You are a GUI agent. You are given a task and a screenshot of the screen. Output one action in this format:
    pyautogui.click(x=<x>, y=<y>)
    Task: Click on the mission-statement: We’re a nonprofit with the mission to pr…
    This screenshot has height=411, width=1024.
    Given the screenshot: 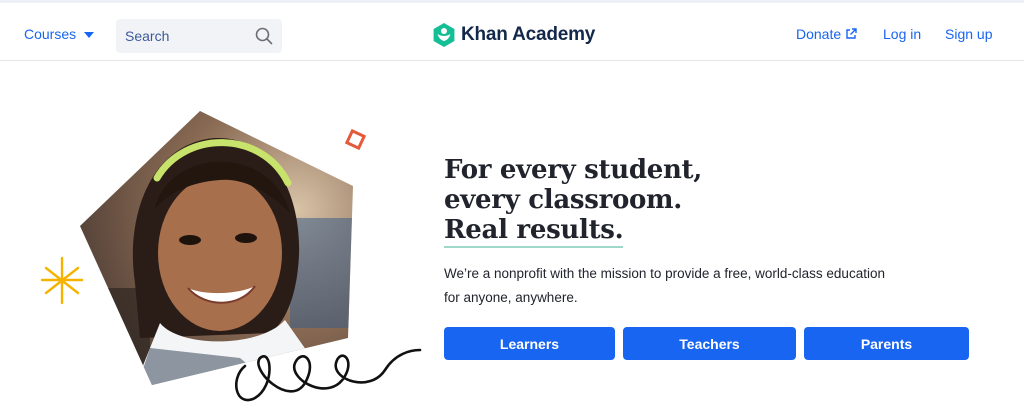 What is the action you would take?
    pyautogui.click(x=664, y=285)
    